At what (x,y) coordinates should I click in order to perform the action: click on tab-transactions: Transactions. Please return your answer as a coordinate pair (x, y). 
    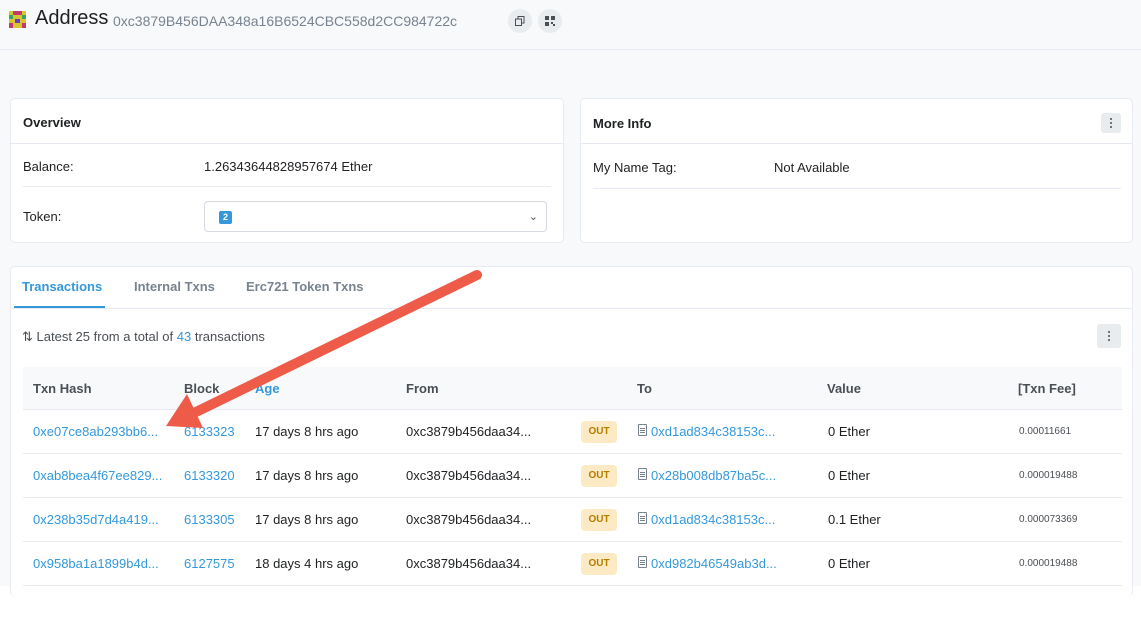
    Looking at the image, I should click on (62, 286).